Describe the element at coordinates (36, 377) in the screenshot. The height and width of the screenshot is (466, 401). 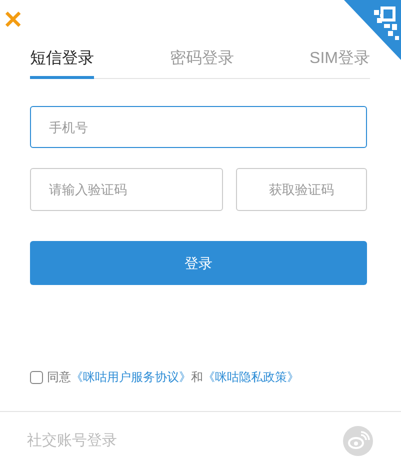
I see `agree-checkbox` at that location.